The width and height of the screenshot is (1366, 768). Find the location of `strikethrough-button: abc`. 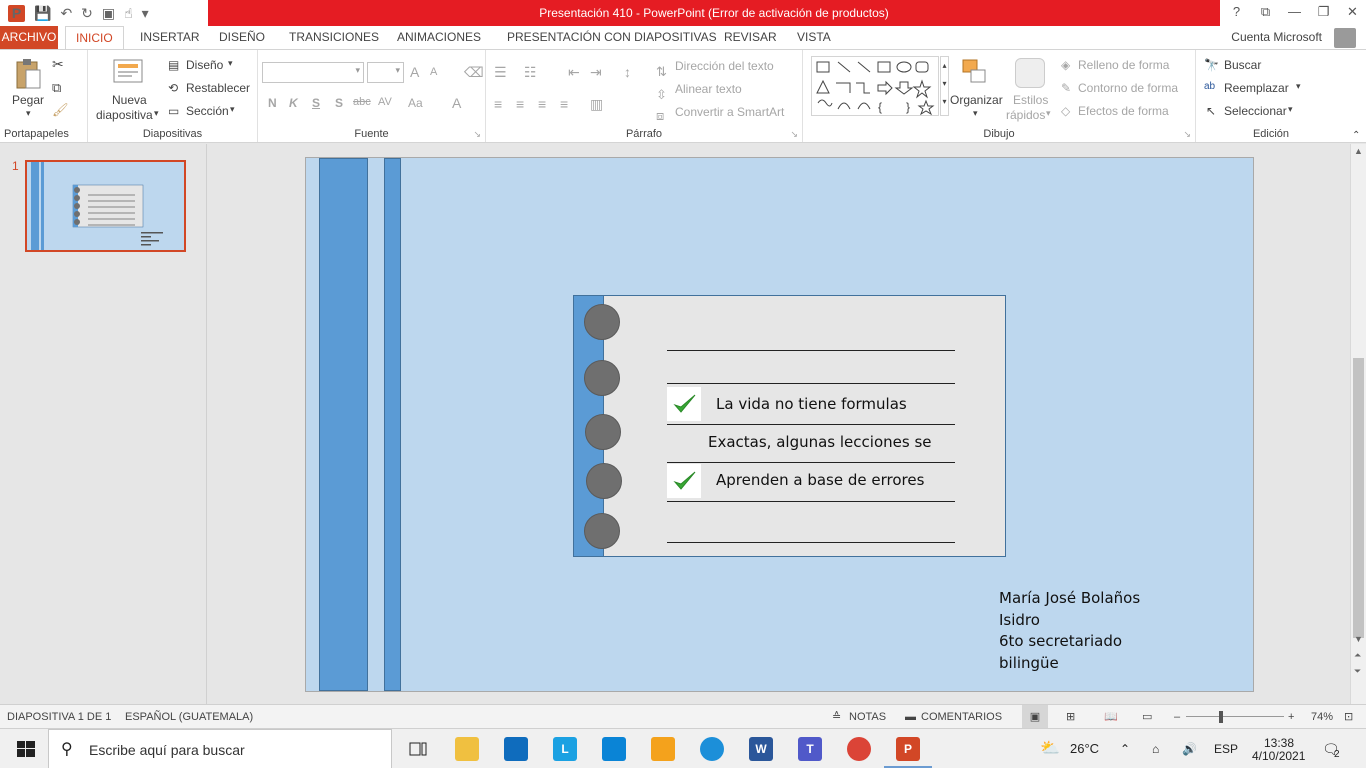

strikethrough-button: abc is located at coordinates (362, 102).